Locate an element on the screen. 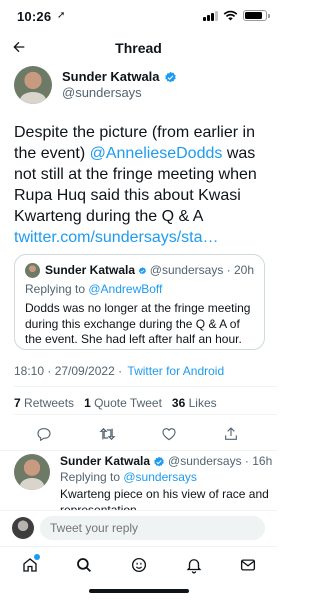 Image resolution: width=320 pixels, height=600 pixels. reply-icon is located at coordinates (44, 435).